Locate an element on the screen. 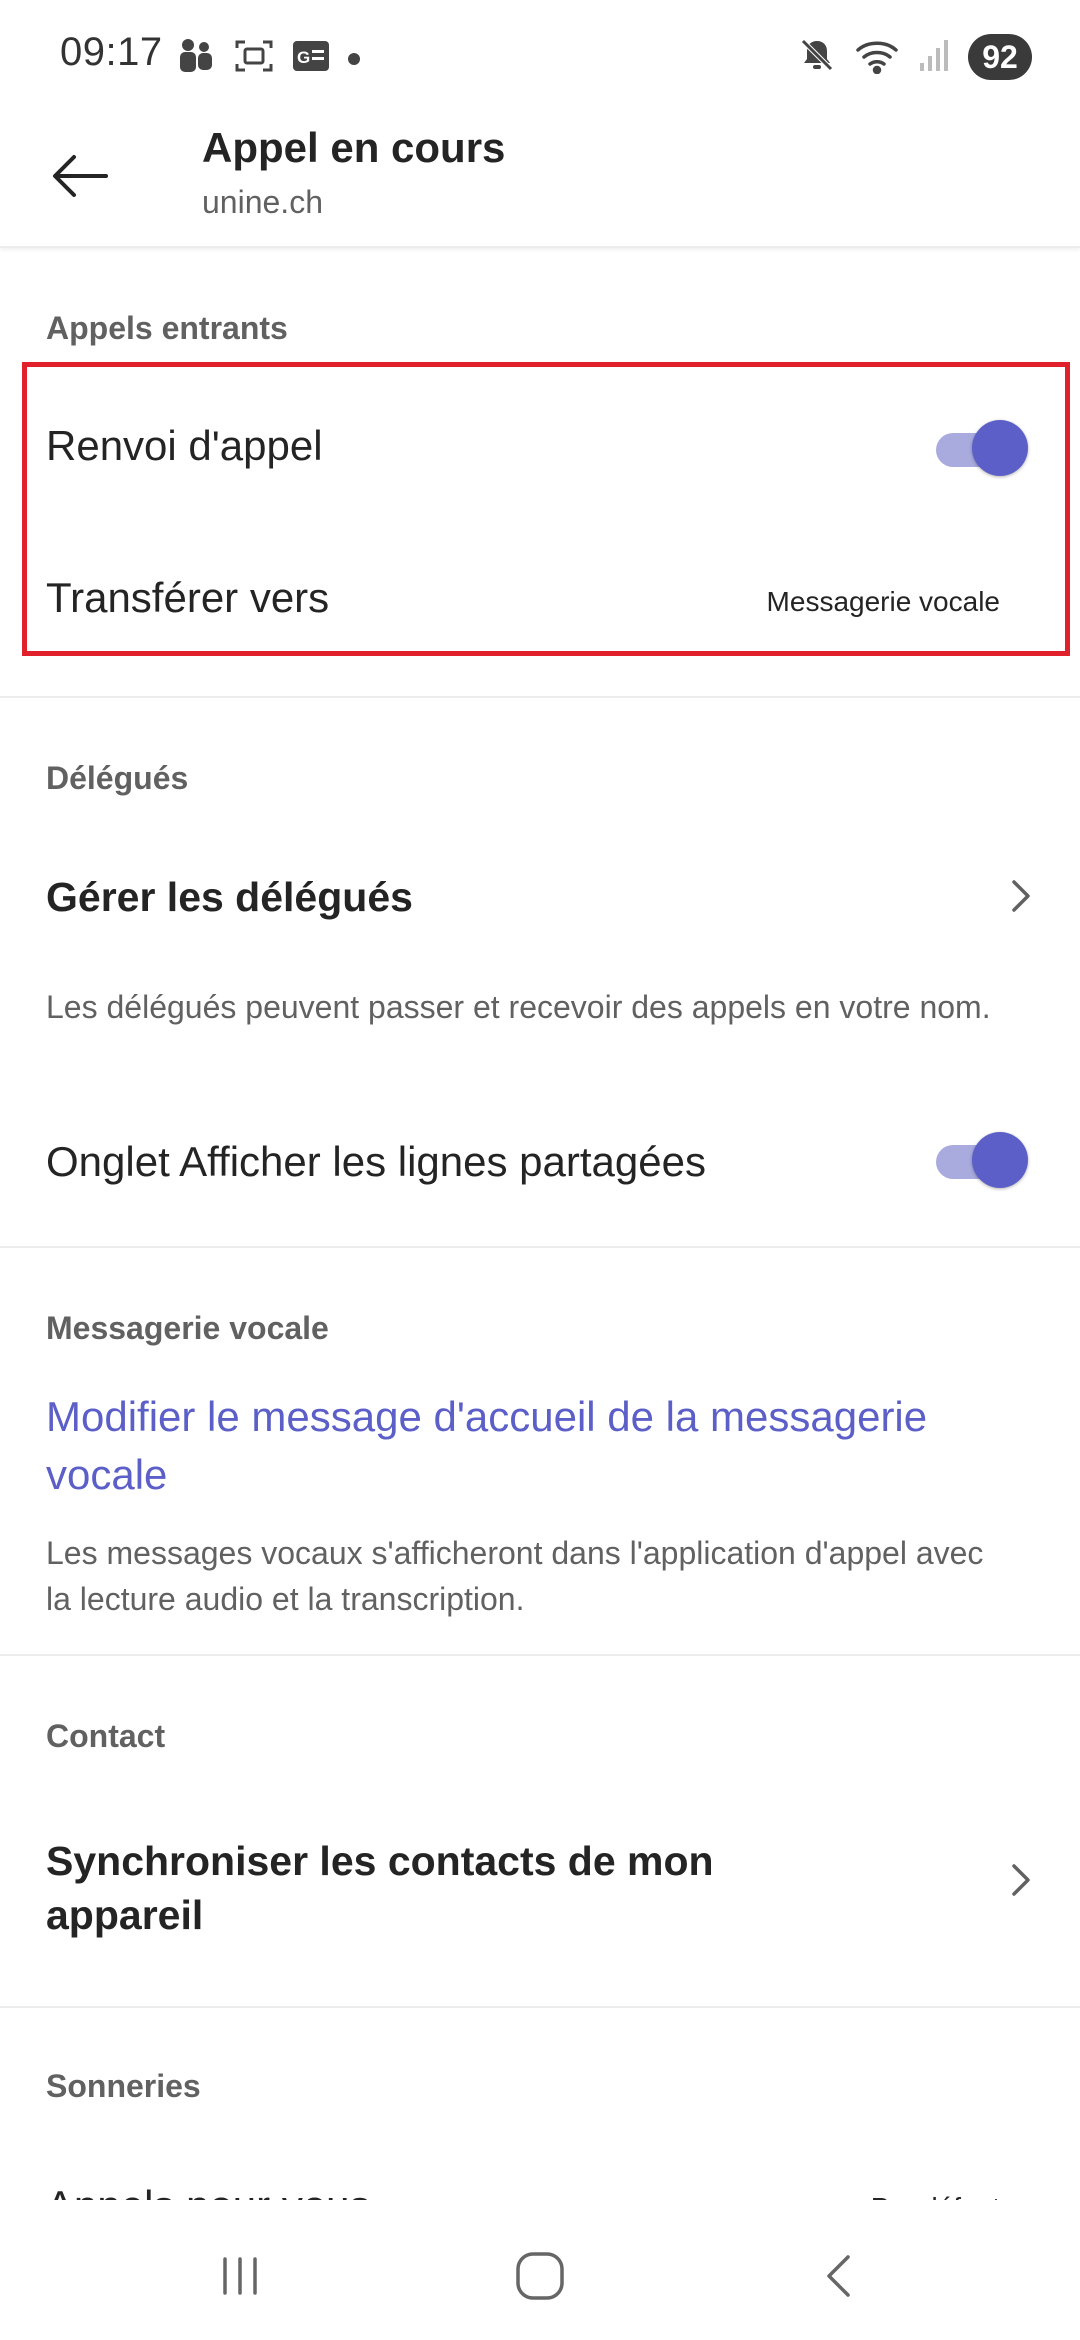  app-header: Appel en cours unine.ch is located at coordinates (540, 183).